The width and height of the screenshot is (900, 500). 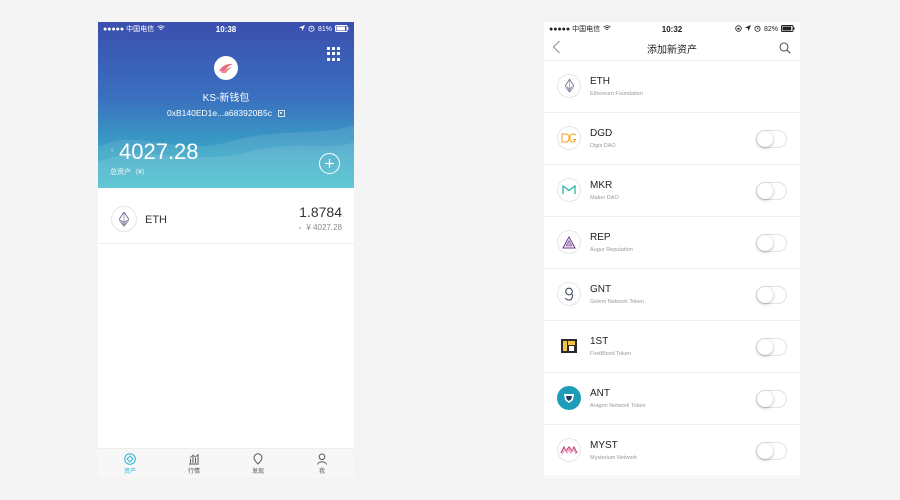 What do you see at coordinates (322, 459) in the screenshot?
I see `profile-icon` at bounding box center [322, 459].